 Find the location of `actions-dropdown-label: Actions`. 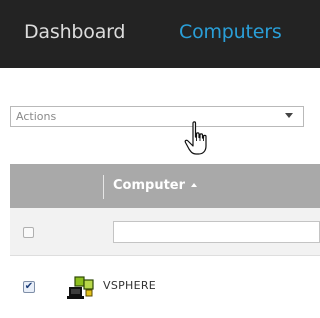

actions-dropdown-label: Actions is located at coordinates (36, 116).